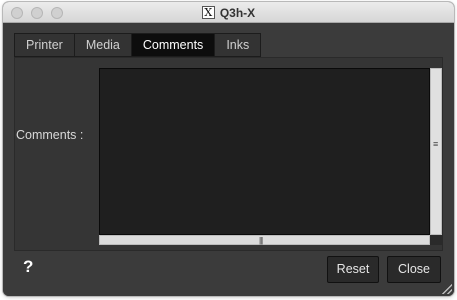 The width and height of the screenshot is (457, 300). What do you see at coordinates (414, 269) in the screenshot?
I see `close-button: Close` at bounding box center [414, 269].